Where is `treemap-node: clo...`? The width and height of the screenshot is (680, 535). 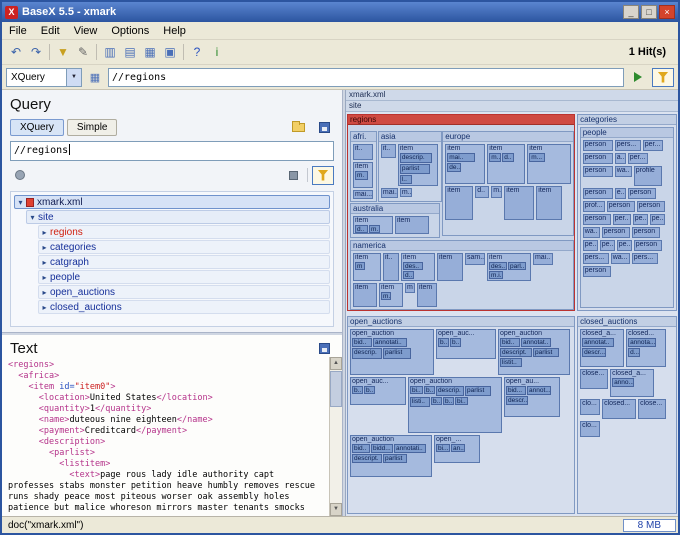 treemap-node: clo... is located at coordinates (590, 428).